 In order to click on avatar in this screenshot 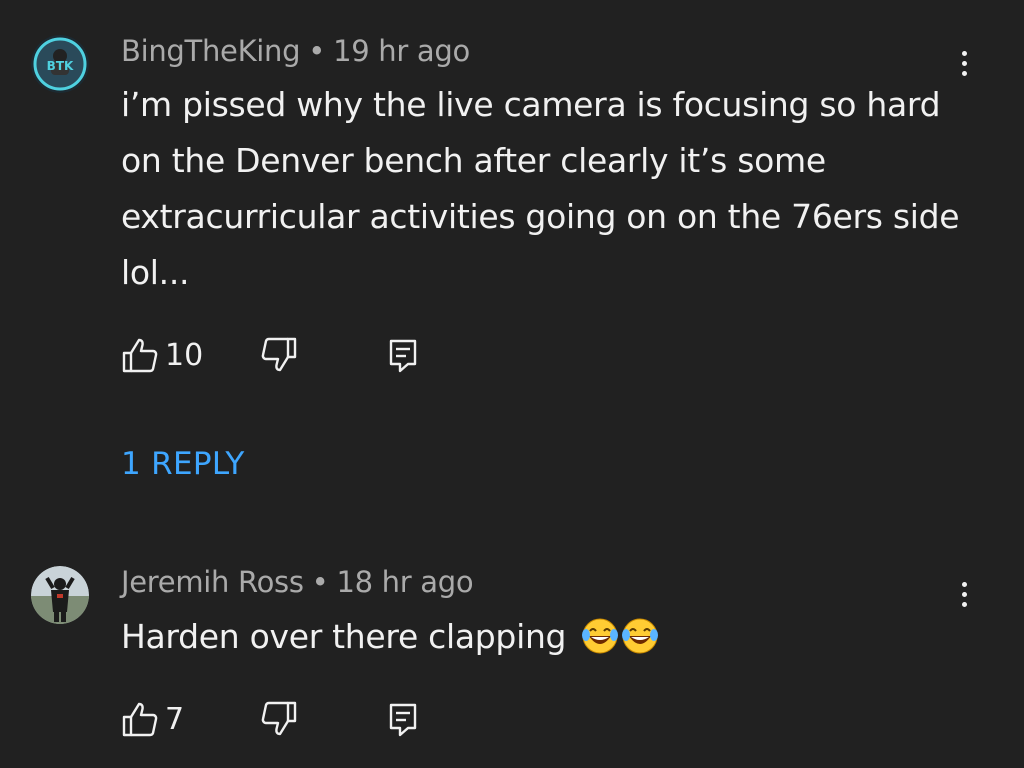, I will do `click(60, 595)`.